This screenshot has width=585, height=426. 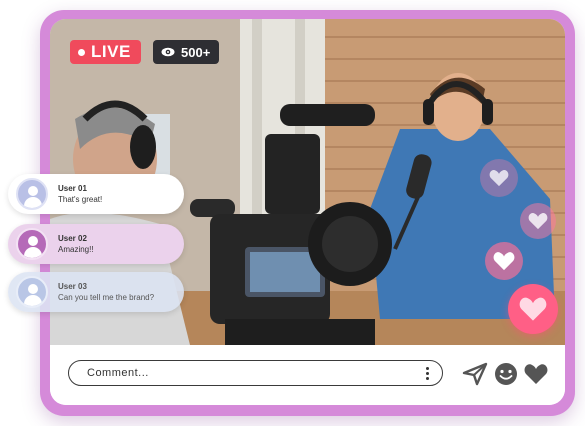 I want to click on comment-field, so click(x=255, y=373).